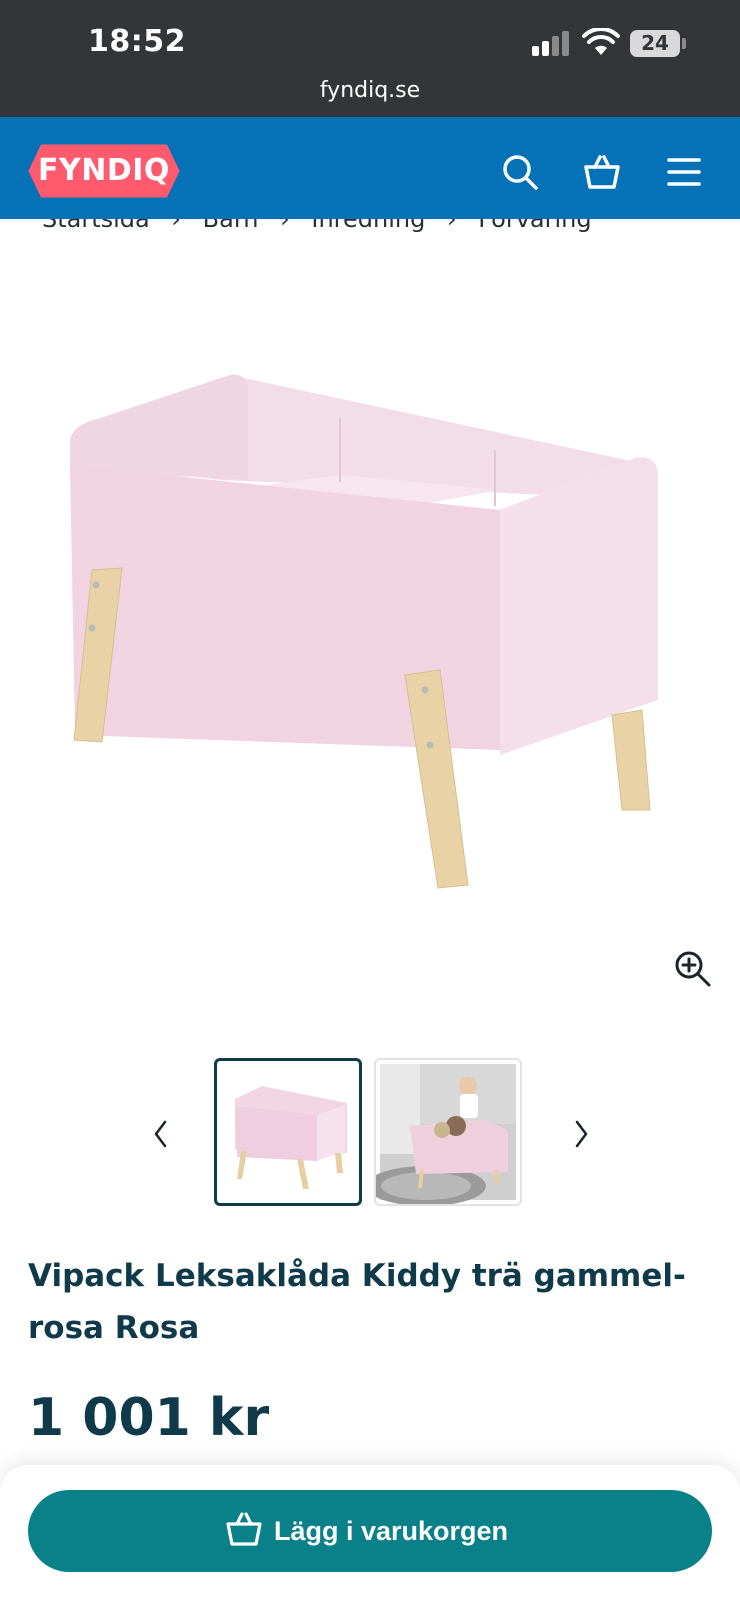 This screenshot has height=1600, width=740. I want to click on battery-icon: 24, so click(655, 43).